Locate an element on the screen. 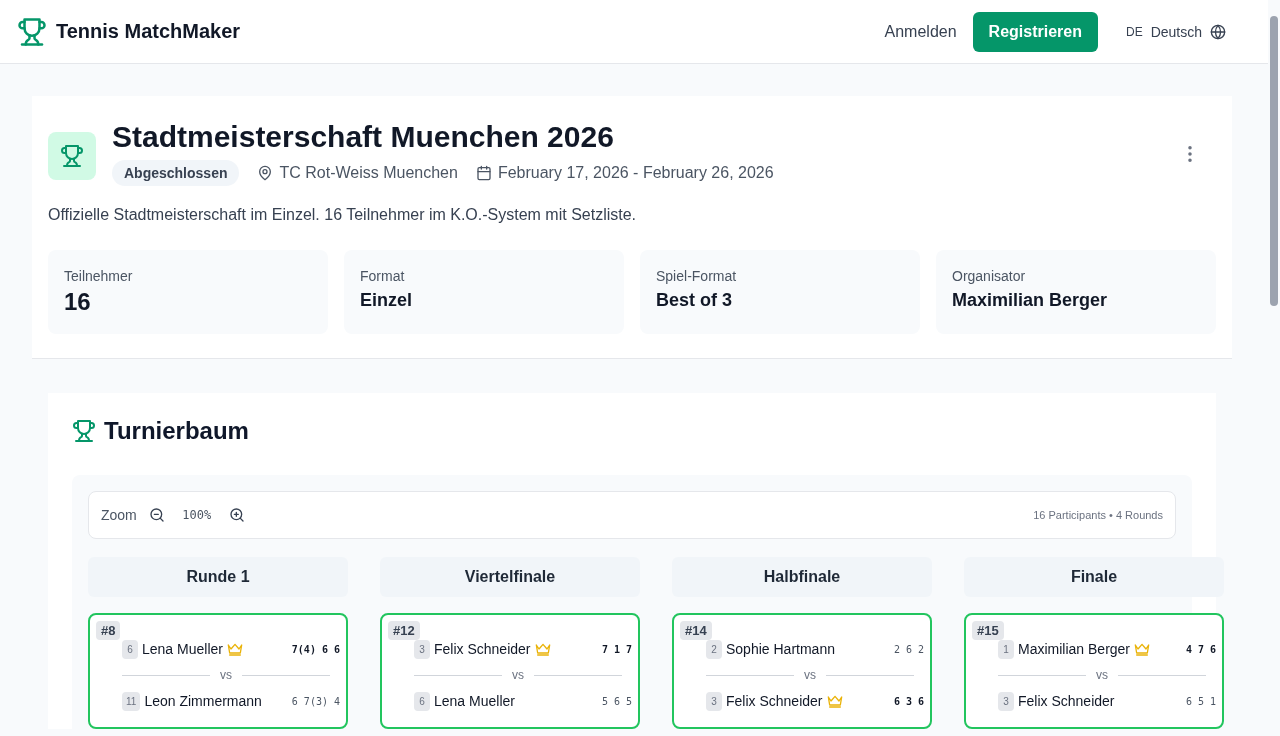 The image size is (1280, 736). register-button: Registrieren is located at coordinates (1035, 31).